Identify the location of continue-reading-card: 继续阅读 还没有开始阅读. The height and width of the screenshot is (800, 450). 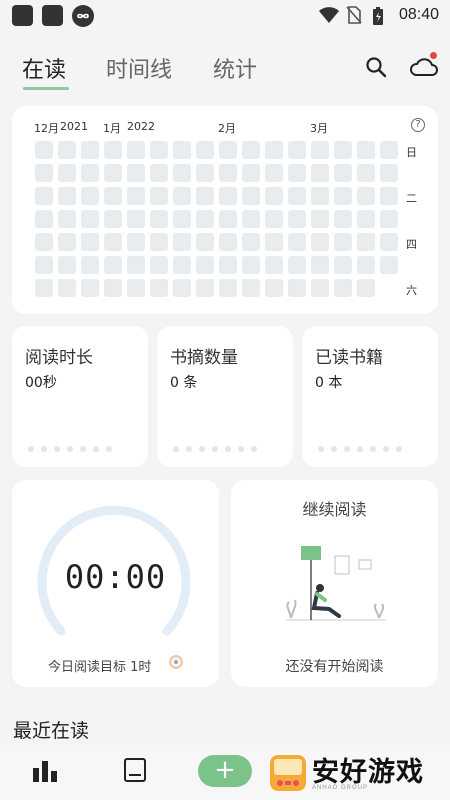
(334, 583).